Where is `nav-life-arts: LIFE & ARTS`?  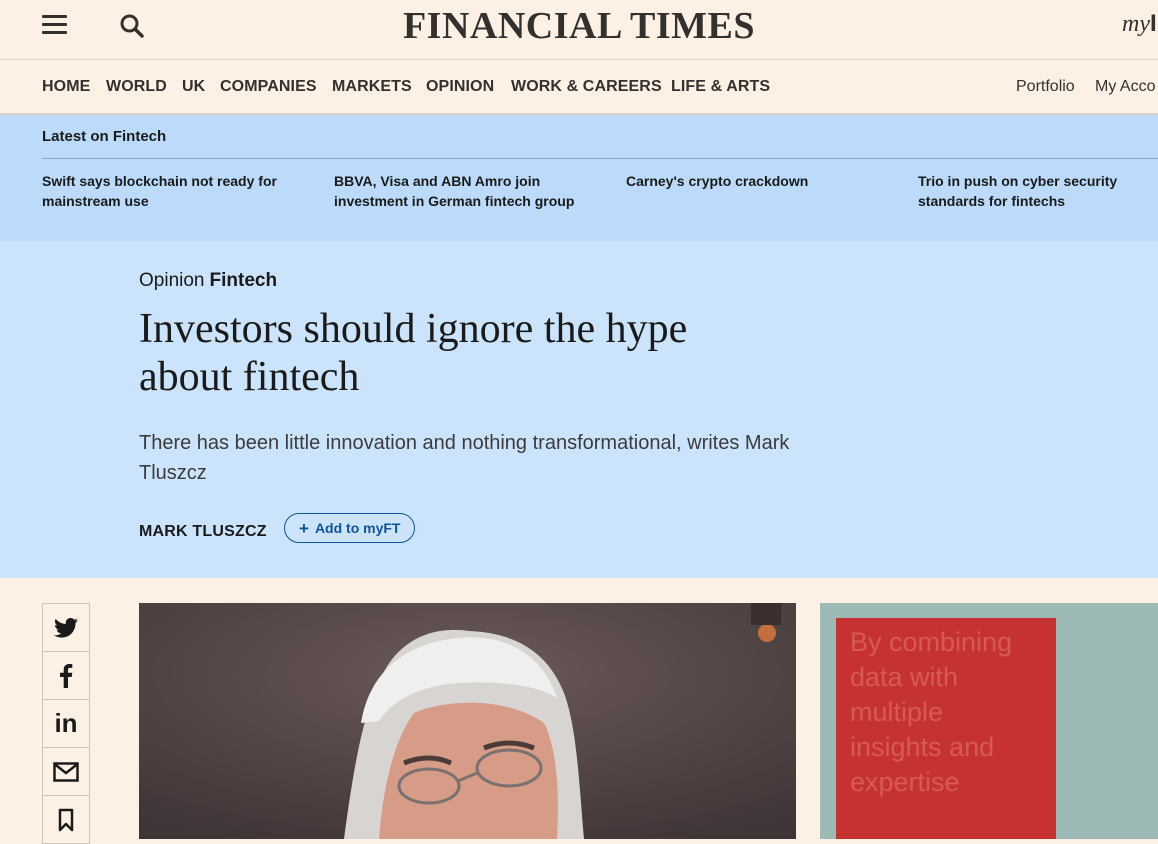
nav-life-arts: LIFE & ARTS is located at coordinates (720, 87).